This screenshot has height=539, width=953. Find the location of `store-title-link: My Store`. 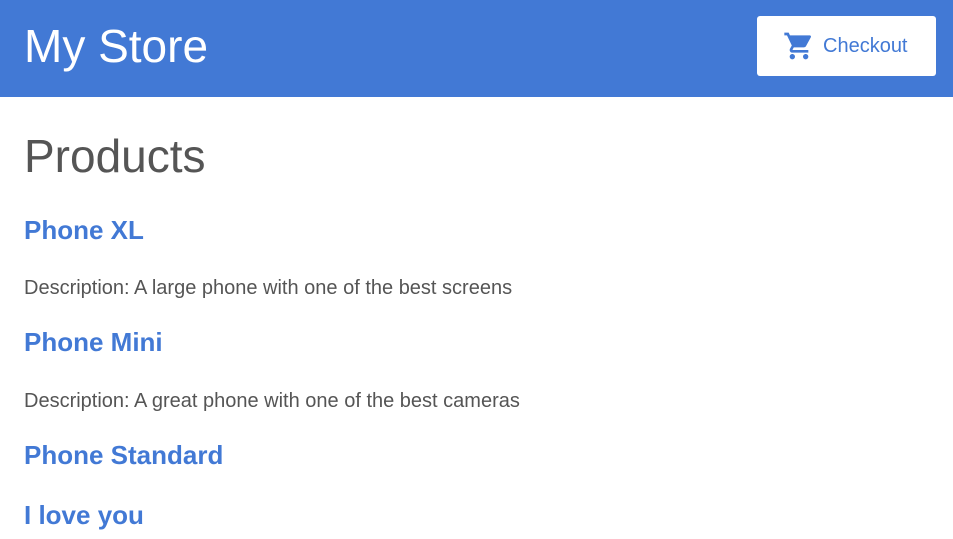

store-title-link: My Store is located at coordinates (116, 46).